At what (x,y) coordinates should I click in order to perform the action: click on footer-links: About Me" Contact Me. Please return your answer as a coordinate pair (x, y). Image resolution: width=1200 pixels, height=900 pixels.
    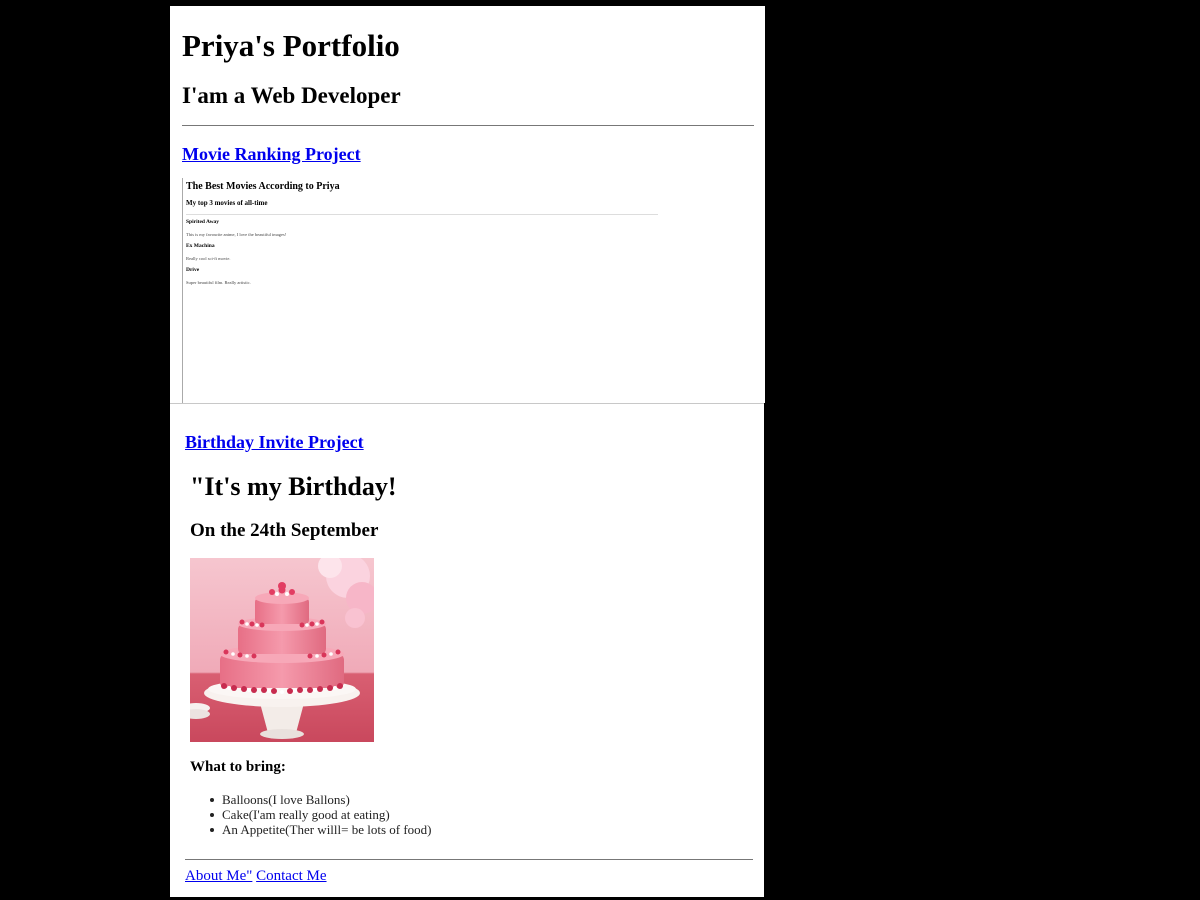
    Looking at the image, I should click on (256, 876).